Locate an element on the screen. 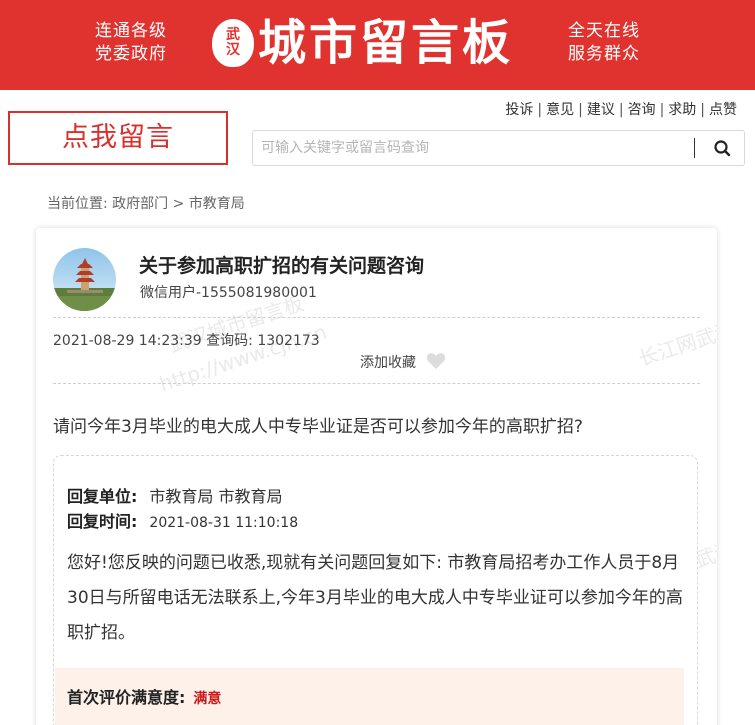 The height and width of the screenshot is (725, 755). slogan-left: 连通各级 党委政府 is located at coordinates (131, 43).